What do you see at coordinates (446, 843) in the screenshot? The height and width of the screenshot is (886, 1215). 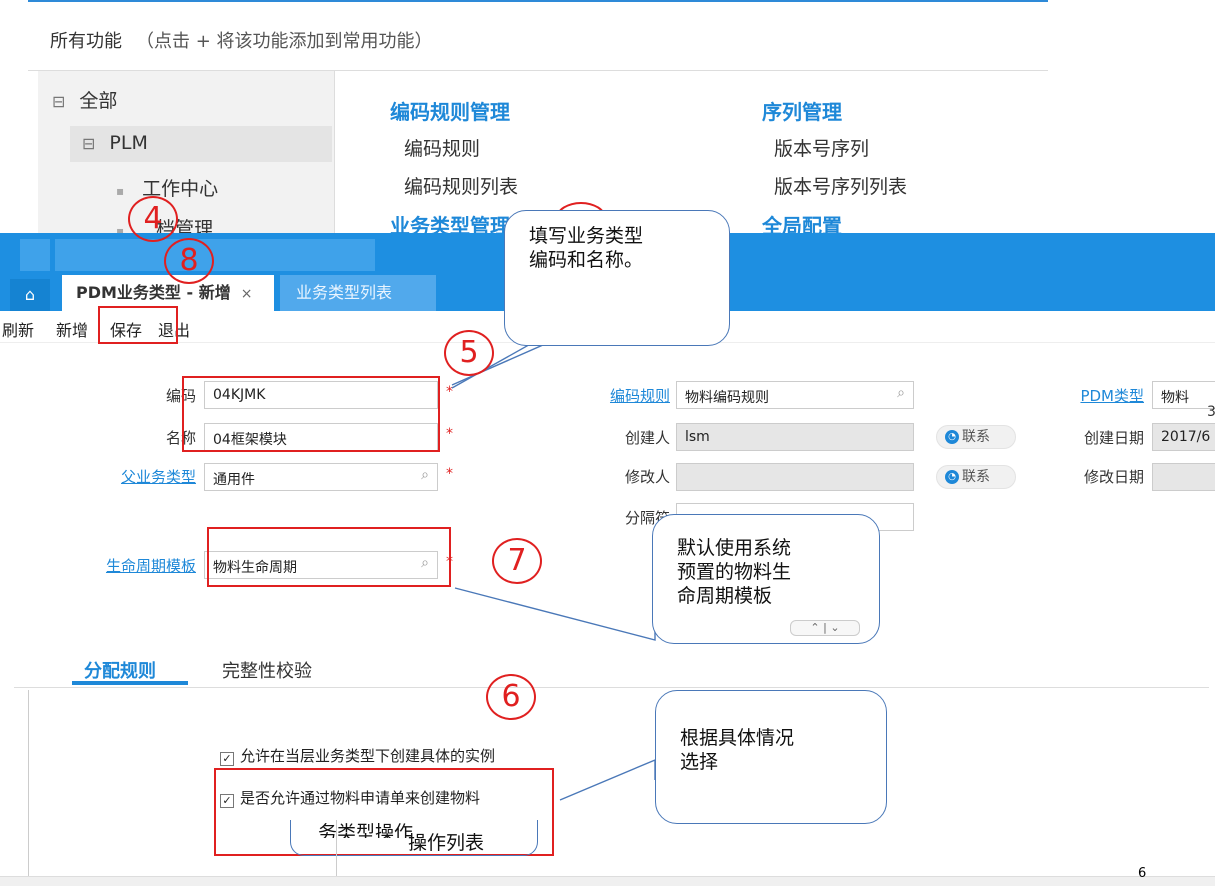 I see `overlay-text-operation-list: 操作列表` at bounding box center [446, 843].